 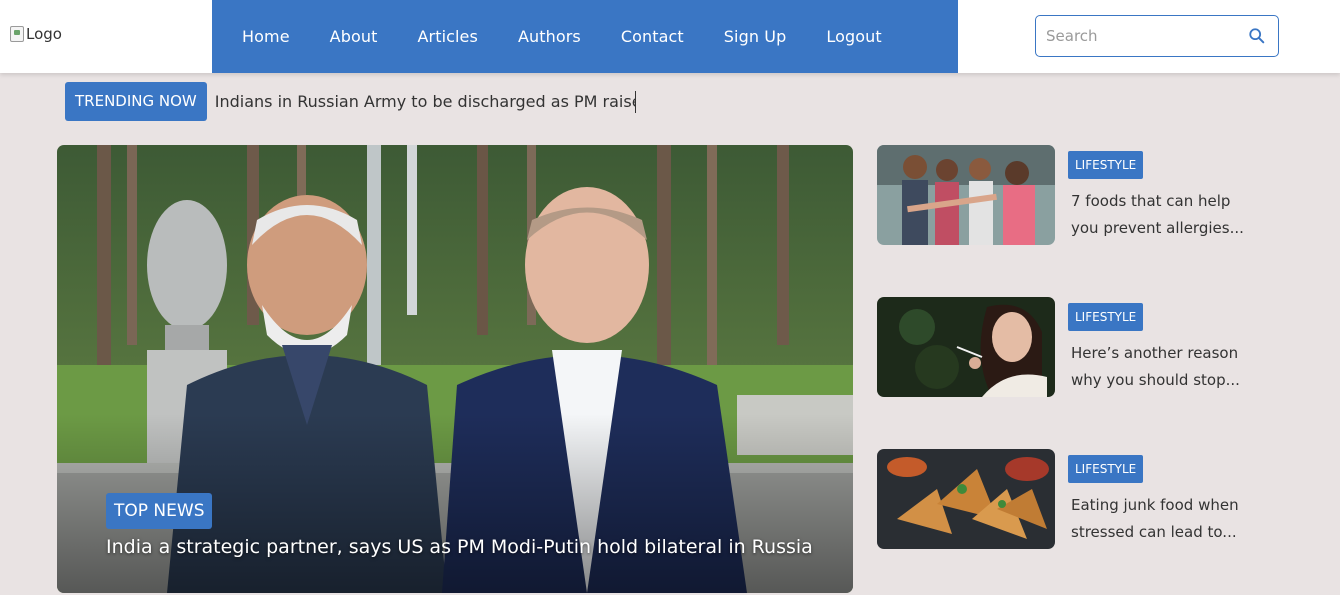 I want to click on search-input, so click(x=1143, y=36).